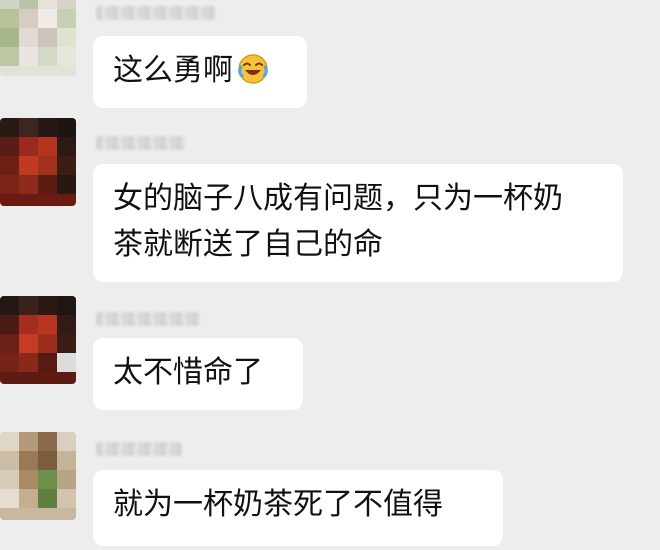 The image size is (660, 550). Describe the element at coordinates (188, 372) in the screenshot. I see `message-text: 太不惜命了` at that location.